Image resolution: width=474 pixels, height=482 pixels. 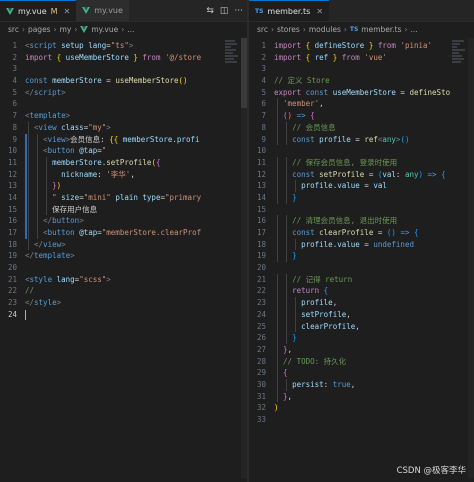 I want to click on code-line: 18 profile.value = undefined, so click(x=361, y=244).